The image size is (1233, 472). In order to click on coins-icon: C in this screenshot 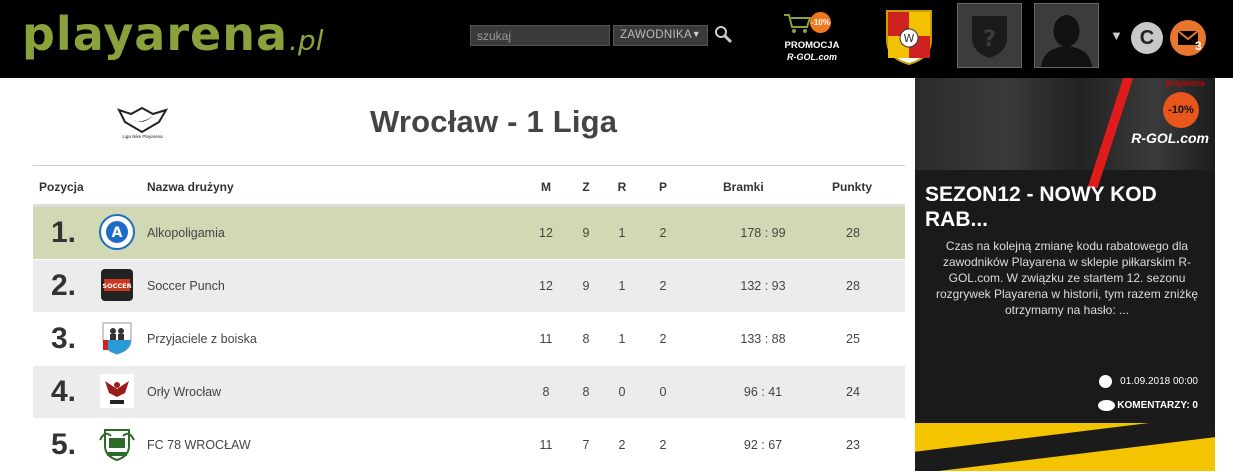, I will do `click(1147, 38)`.